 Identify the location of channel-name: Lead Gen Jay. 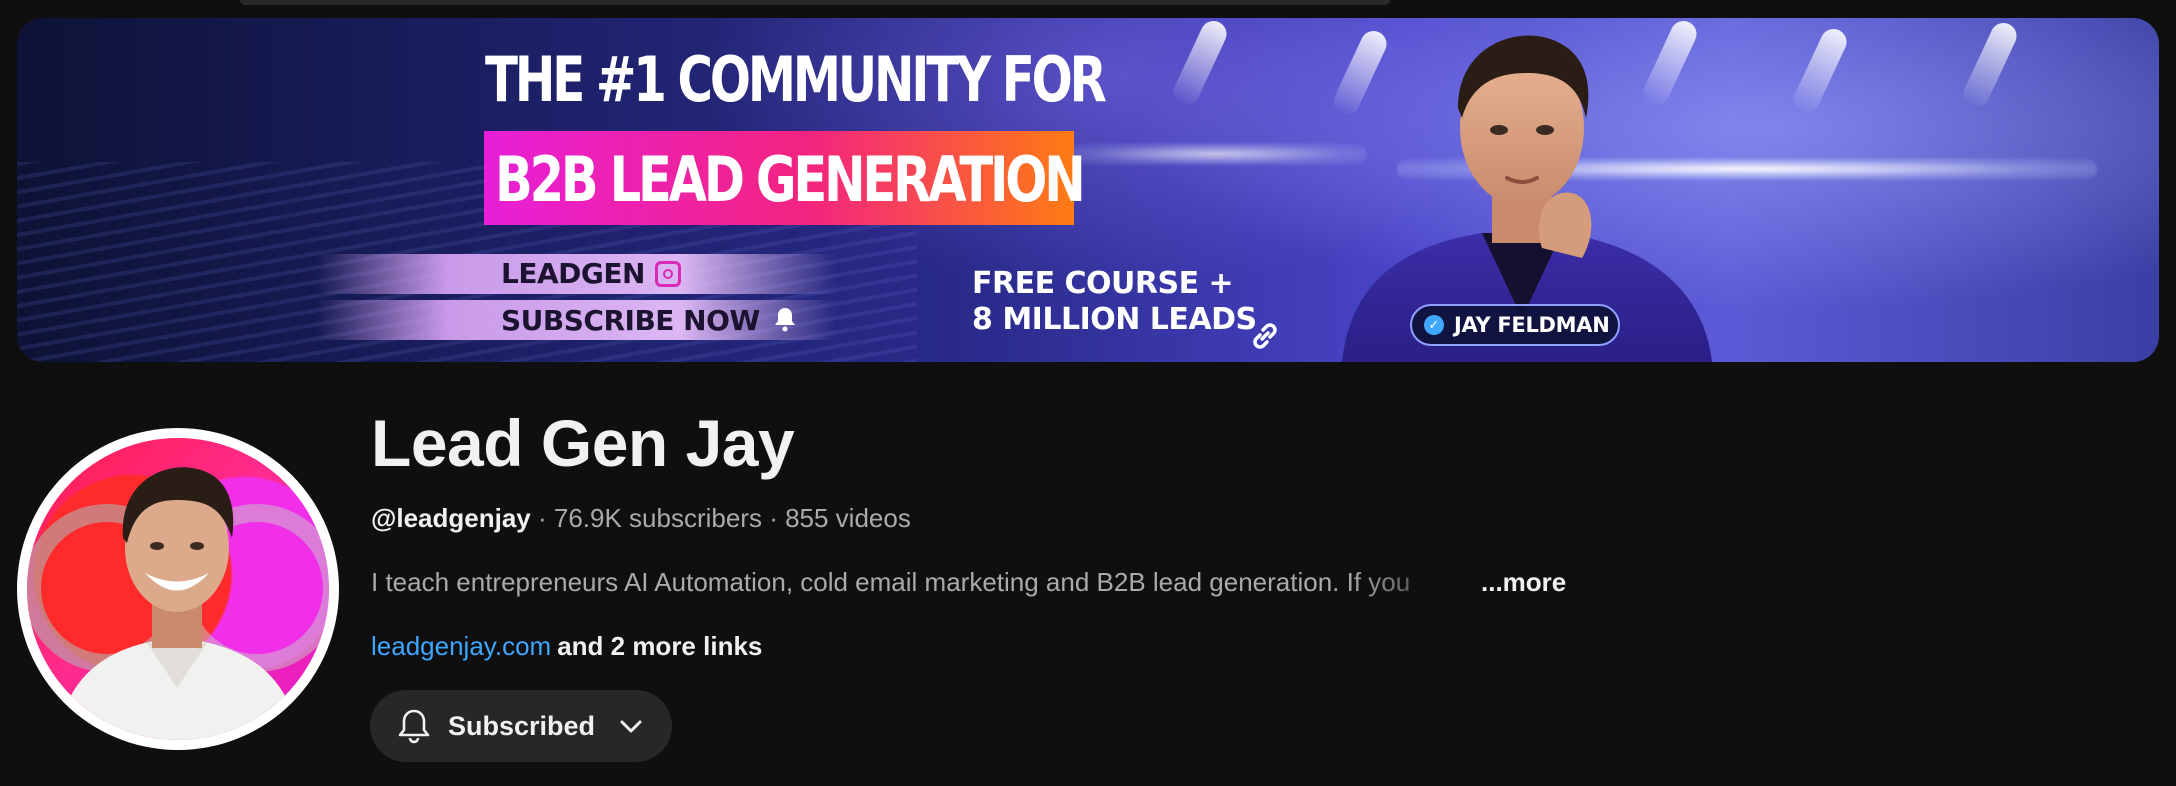
(583, 443).